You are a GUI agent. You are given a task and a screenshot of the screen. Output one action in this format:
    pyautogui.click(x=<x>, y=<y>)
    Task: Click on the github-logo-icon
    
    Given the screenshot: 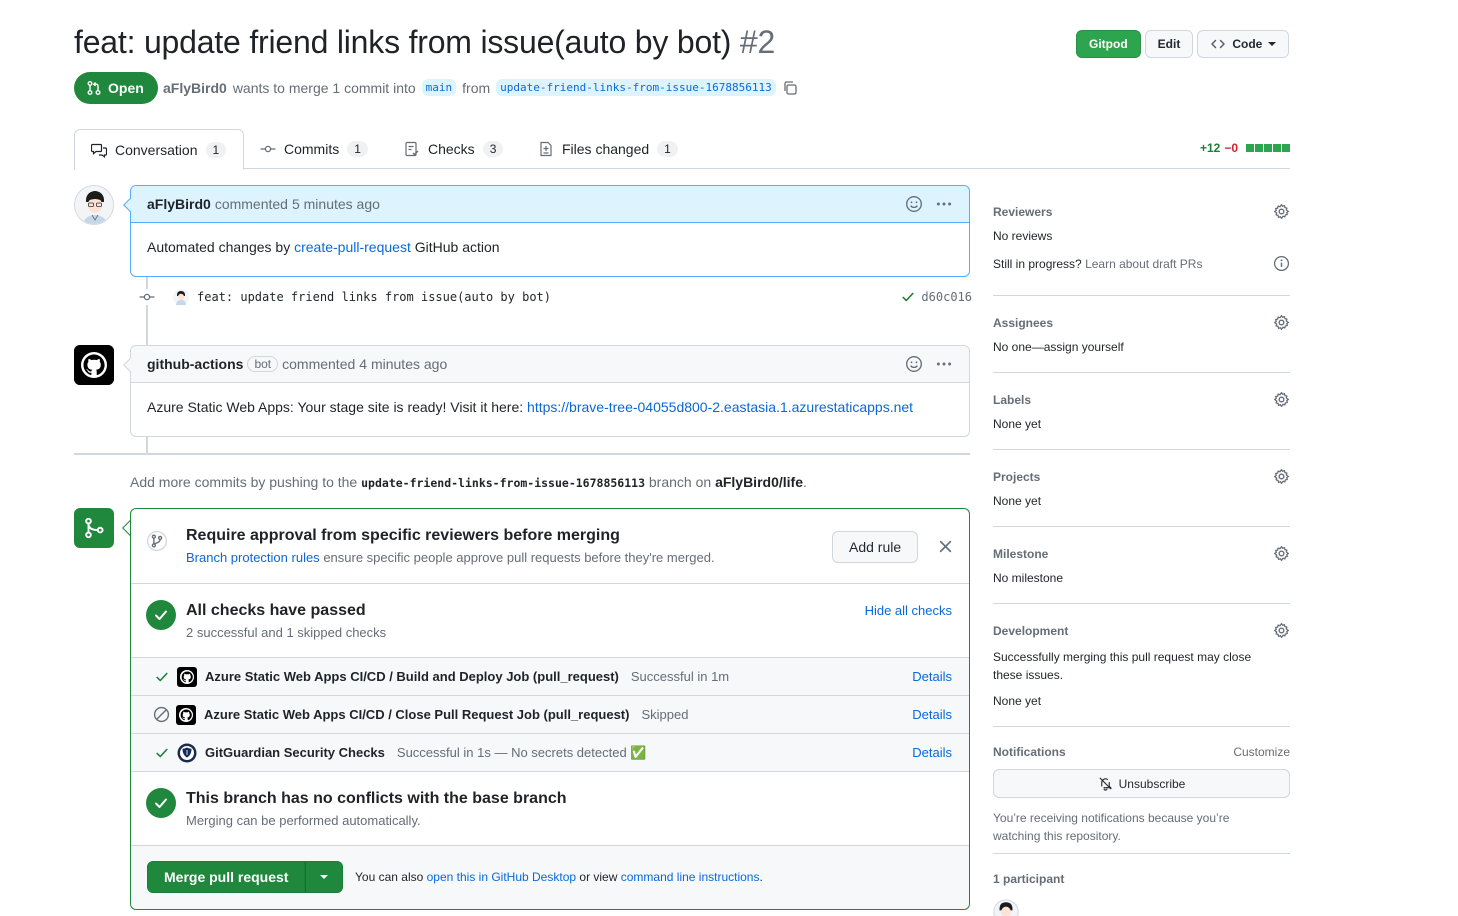 What is the action you would take?
    pyautogui.click(x=187, y=676)
    